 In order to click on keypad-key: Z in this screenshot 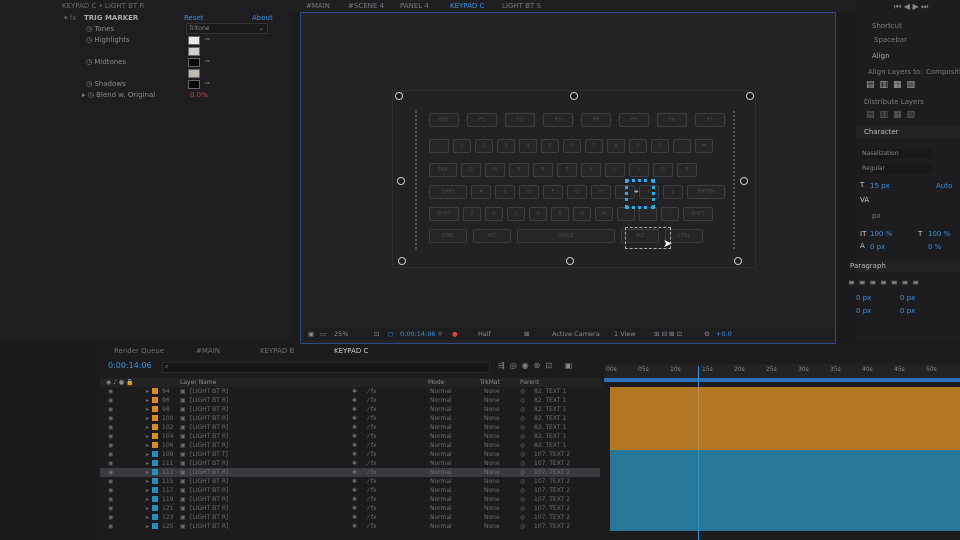, I will do `click(472, 214)`.